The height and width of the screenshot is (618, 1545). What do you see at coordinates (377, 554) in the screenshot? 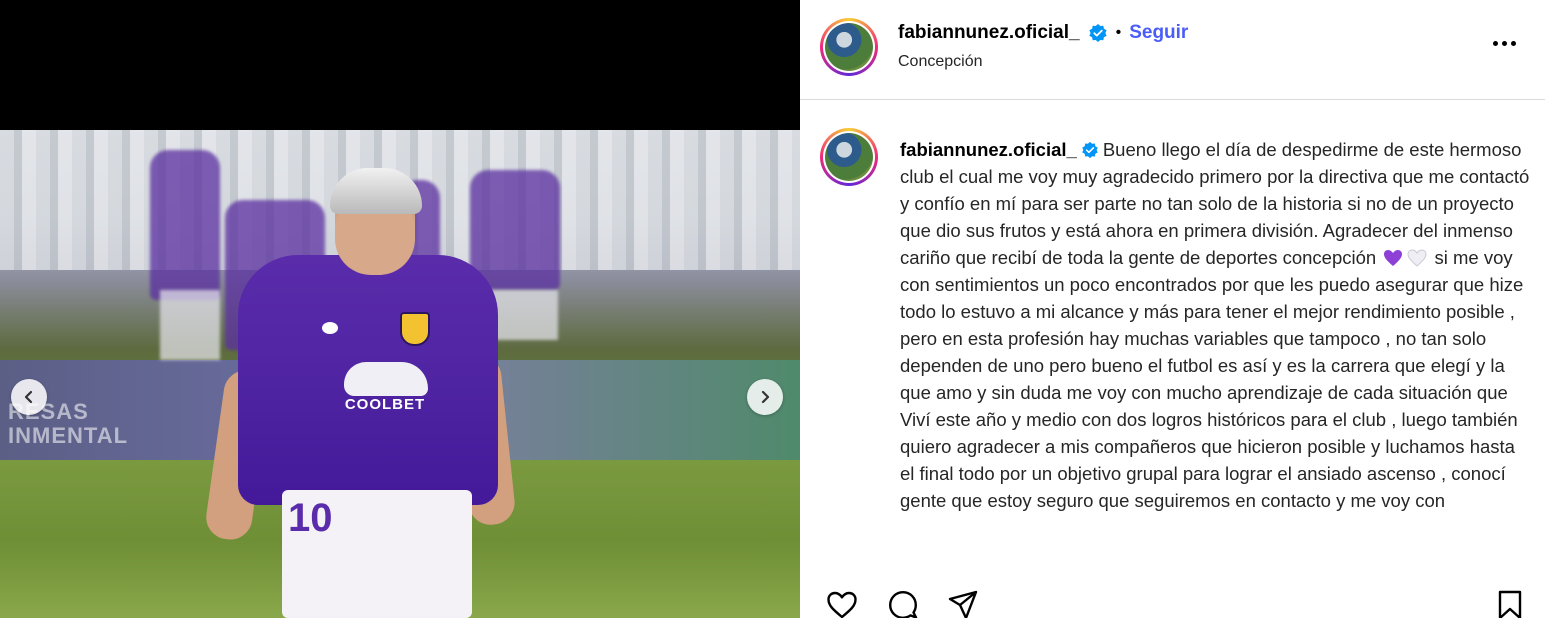
I see `player-shorts: 10` at bounding box center [377, 554].